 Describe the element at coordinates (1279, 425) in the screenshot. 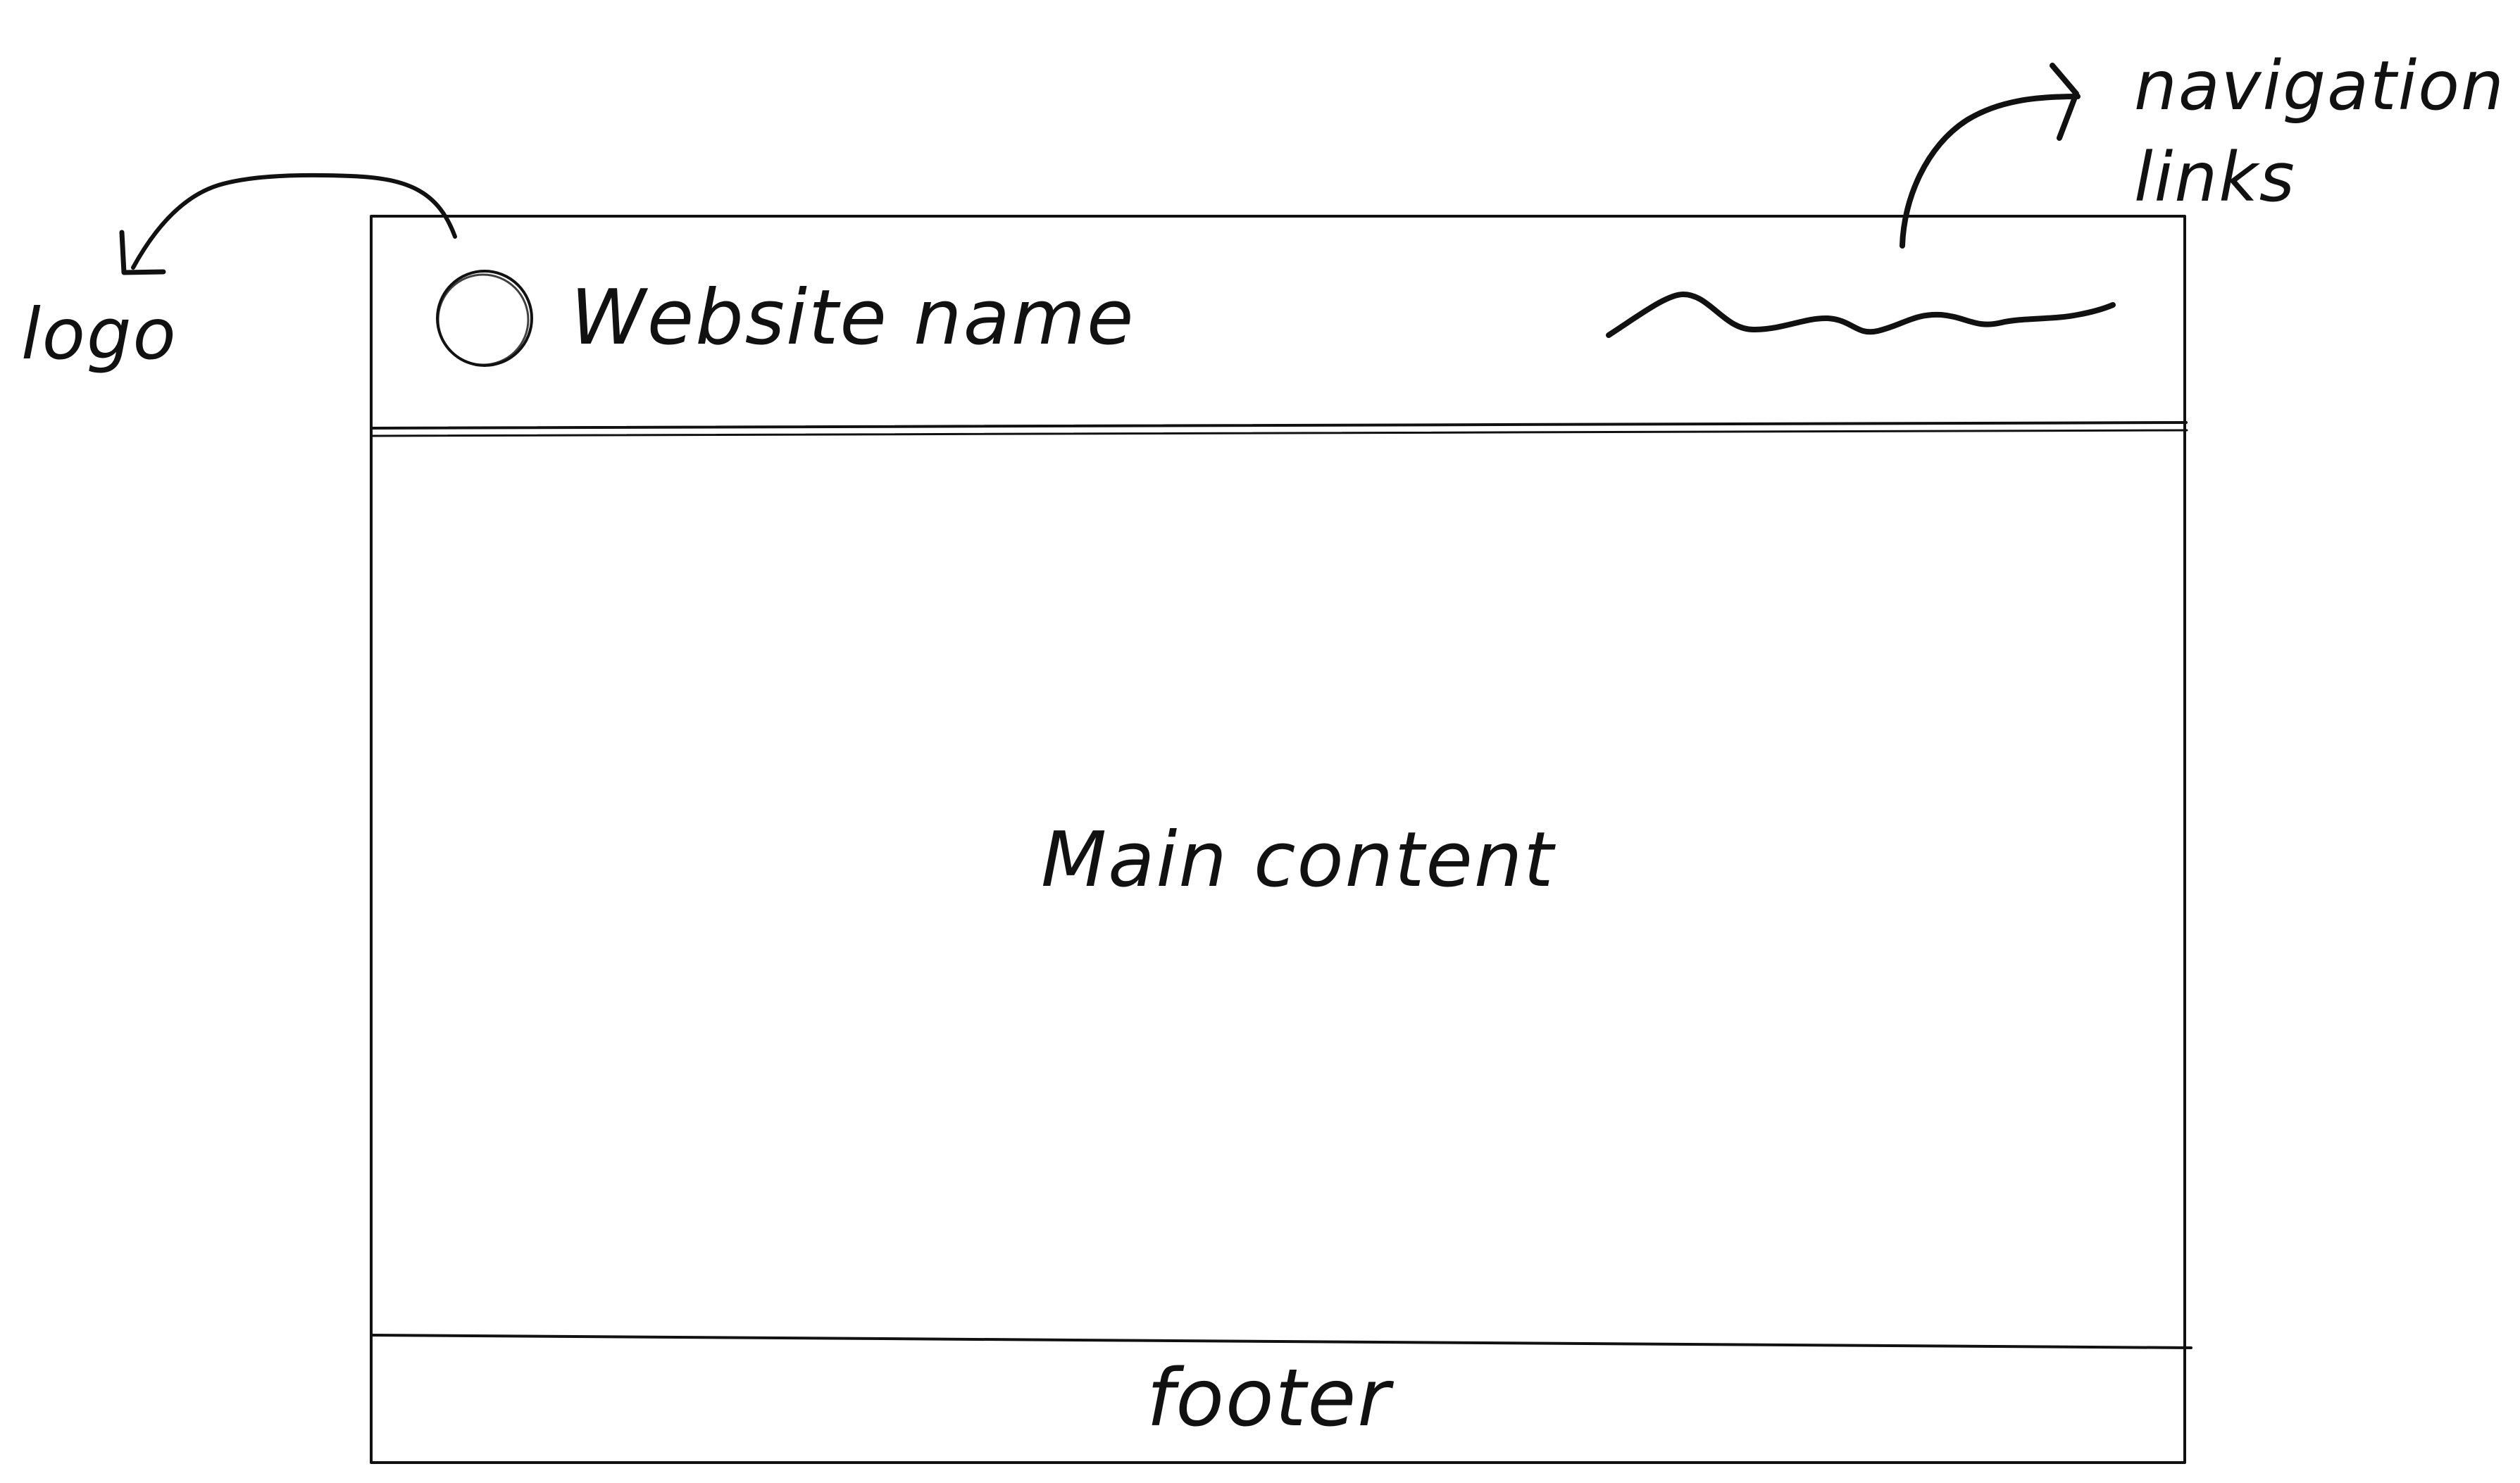

I see `header-divider-top` at that location.